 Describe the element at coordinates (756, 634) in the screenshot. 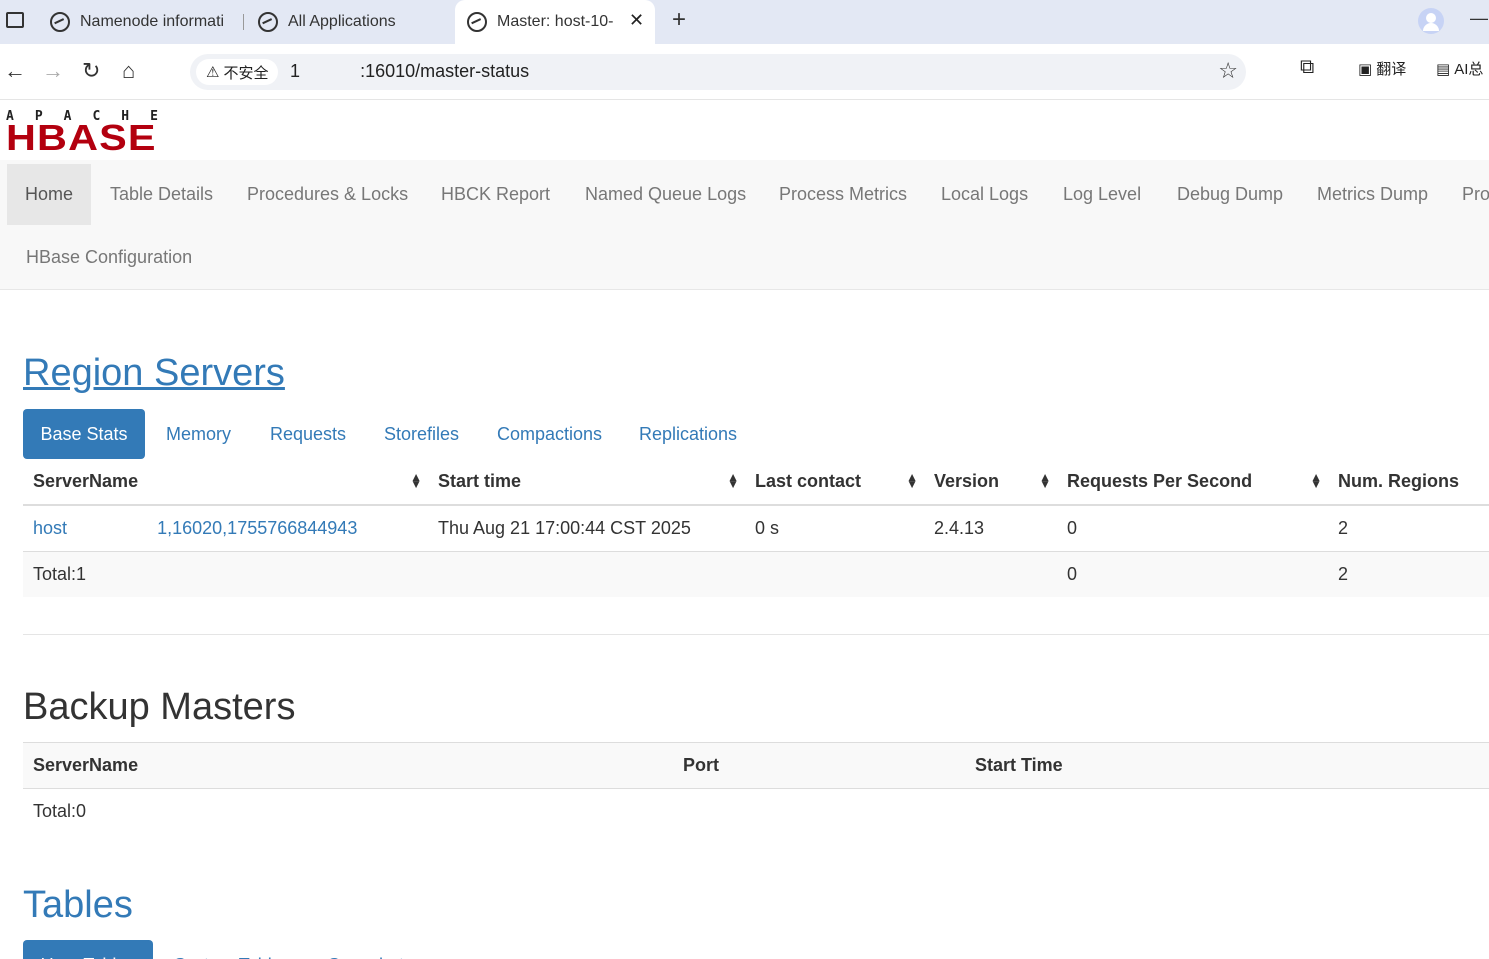

I see `section-divider` at that location.